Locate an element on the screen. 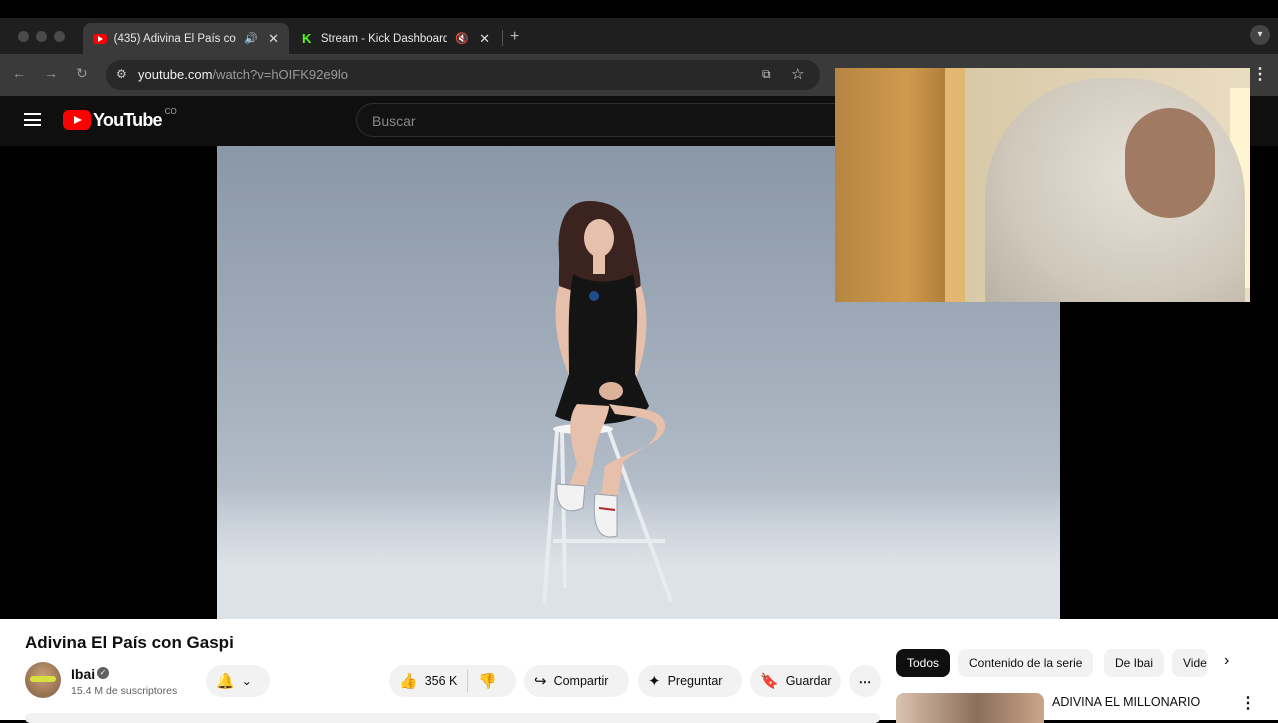  address-bar: ⚙ youtube.com/watch?v=hOIFK92e9lo ⧉ ☆ is located at coordinates (463, 75).